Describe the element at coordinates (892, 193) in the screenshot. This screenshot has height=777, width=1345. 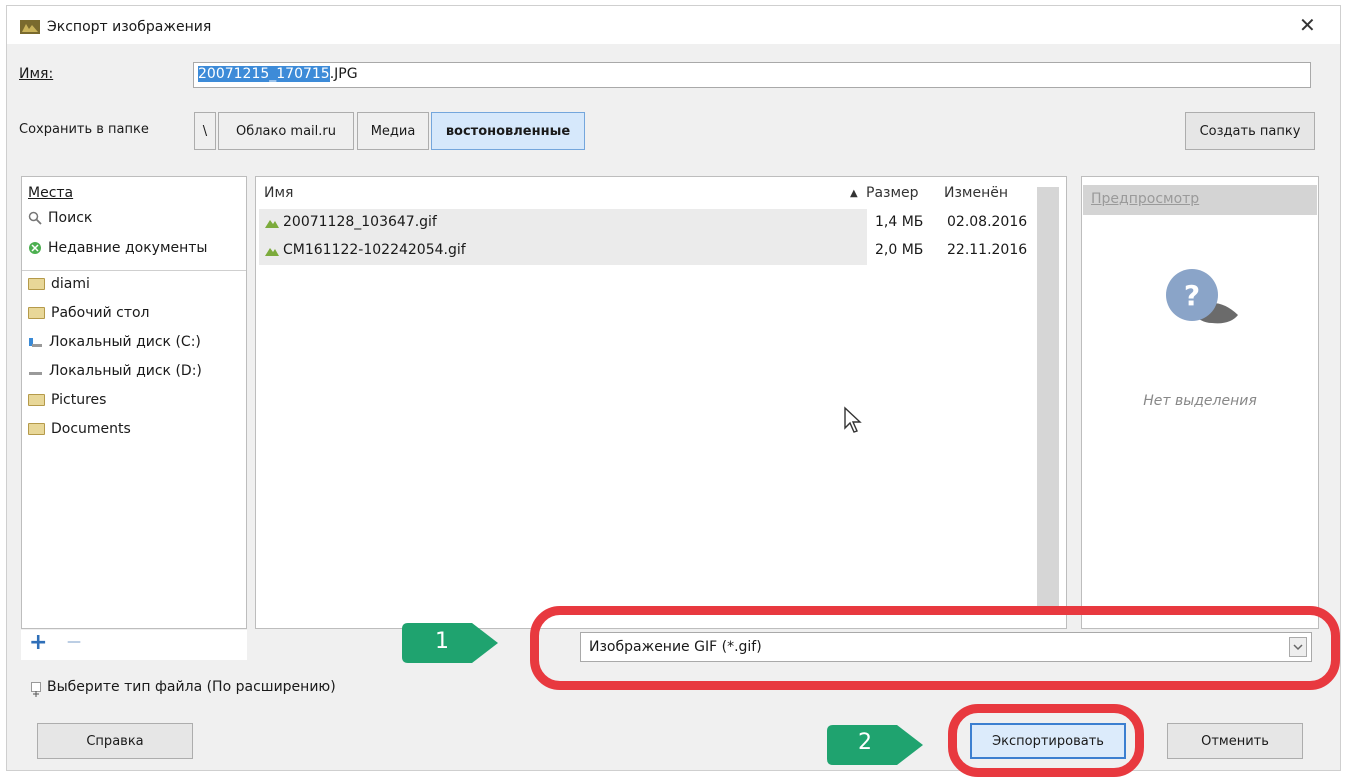
I see `column-size-header: Размер` at that location.